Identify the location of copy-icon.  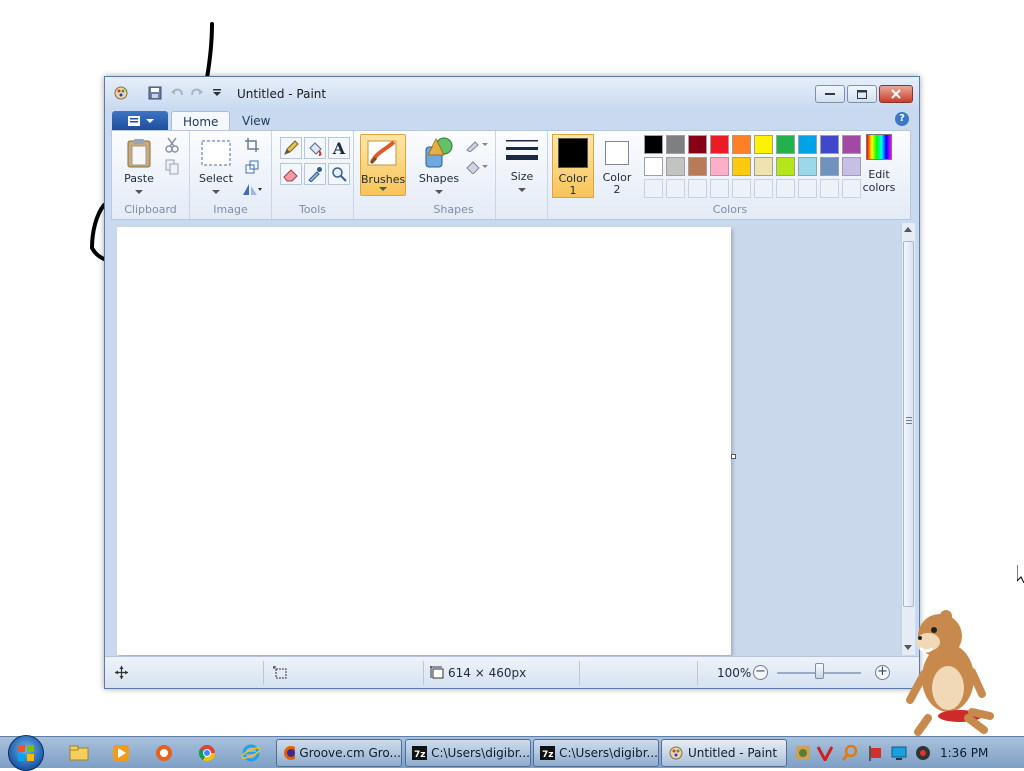
(172, 167).